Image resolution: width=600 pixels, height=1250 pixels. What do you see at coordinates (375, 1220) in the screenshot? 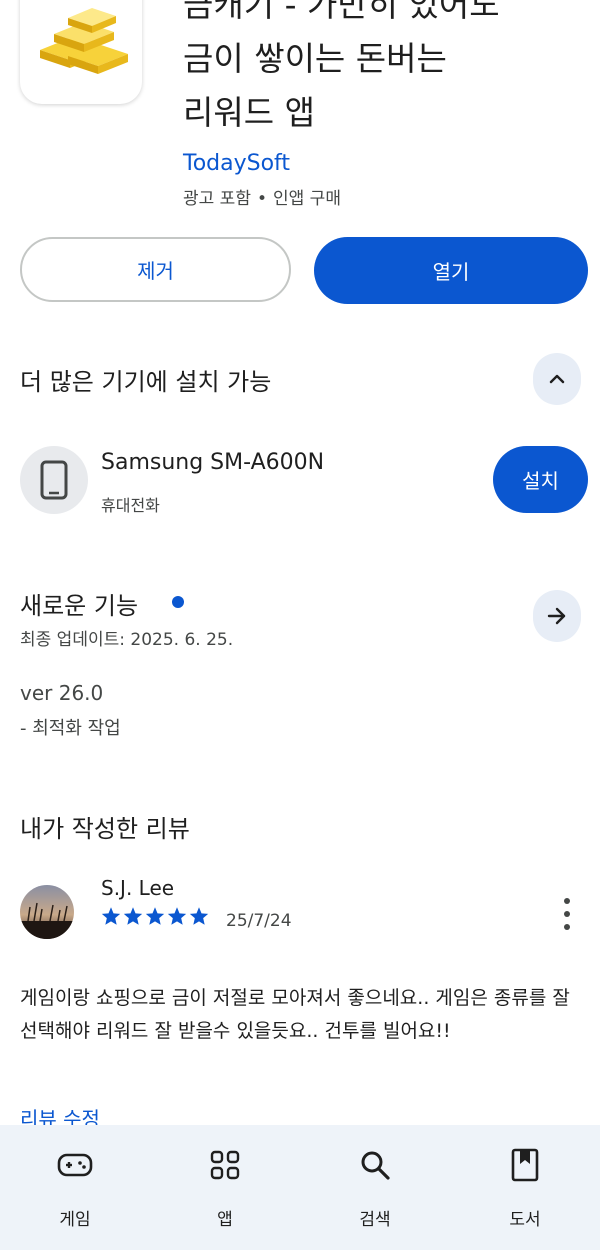
I see `nav-label-search: 검색` at bounding box center [375, 1220].